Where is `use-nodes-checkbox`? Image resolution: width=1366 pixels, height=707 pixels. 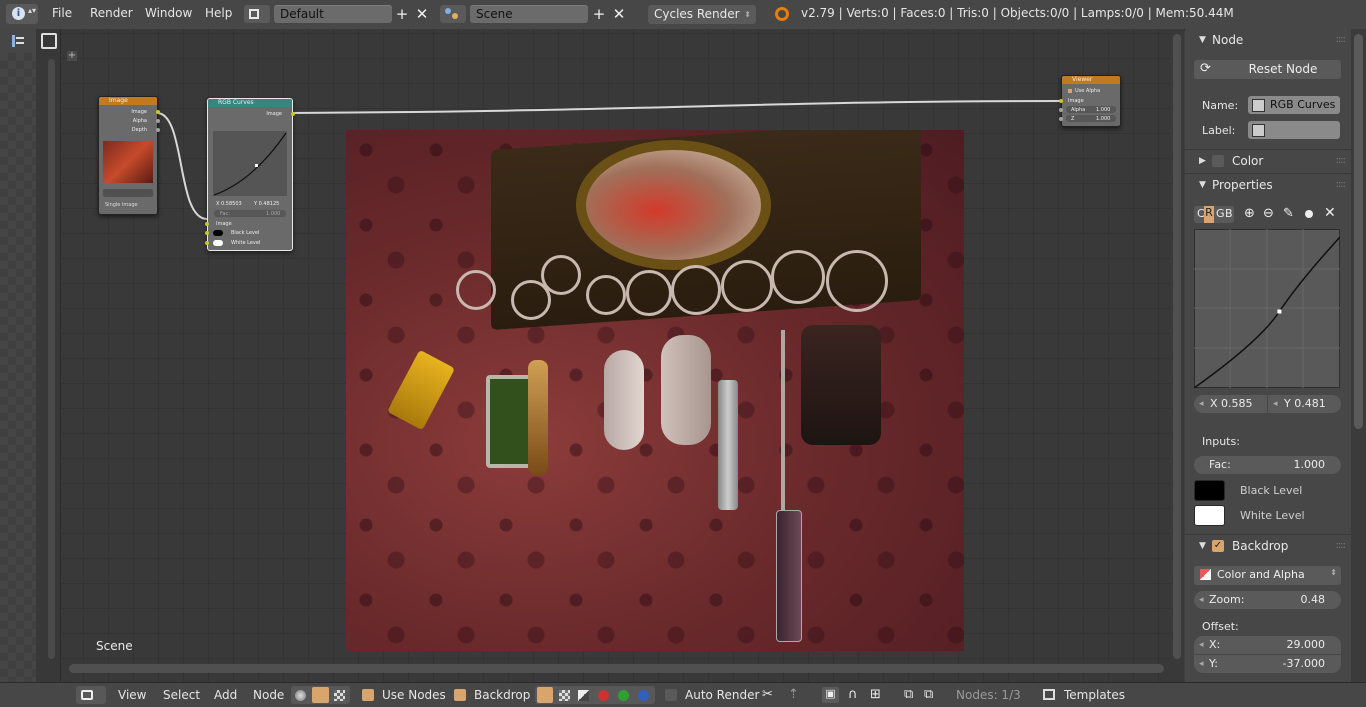
use-nodes-checkbox is located at coordinates (368, 695).